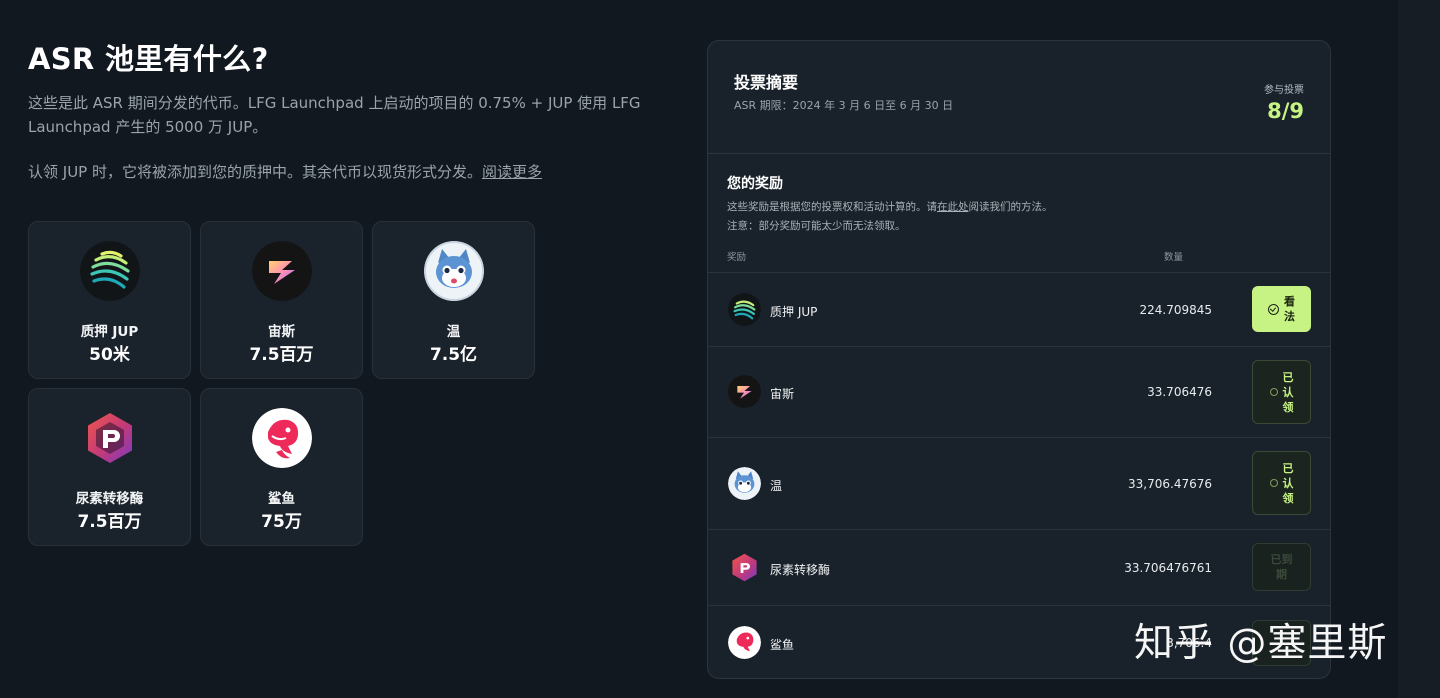  What do you see at coordinates (1281, 309) in the screenshot?
I see `claim-button: 看 法` at bounding box center [1281, 309].